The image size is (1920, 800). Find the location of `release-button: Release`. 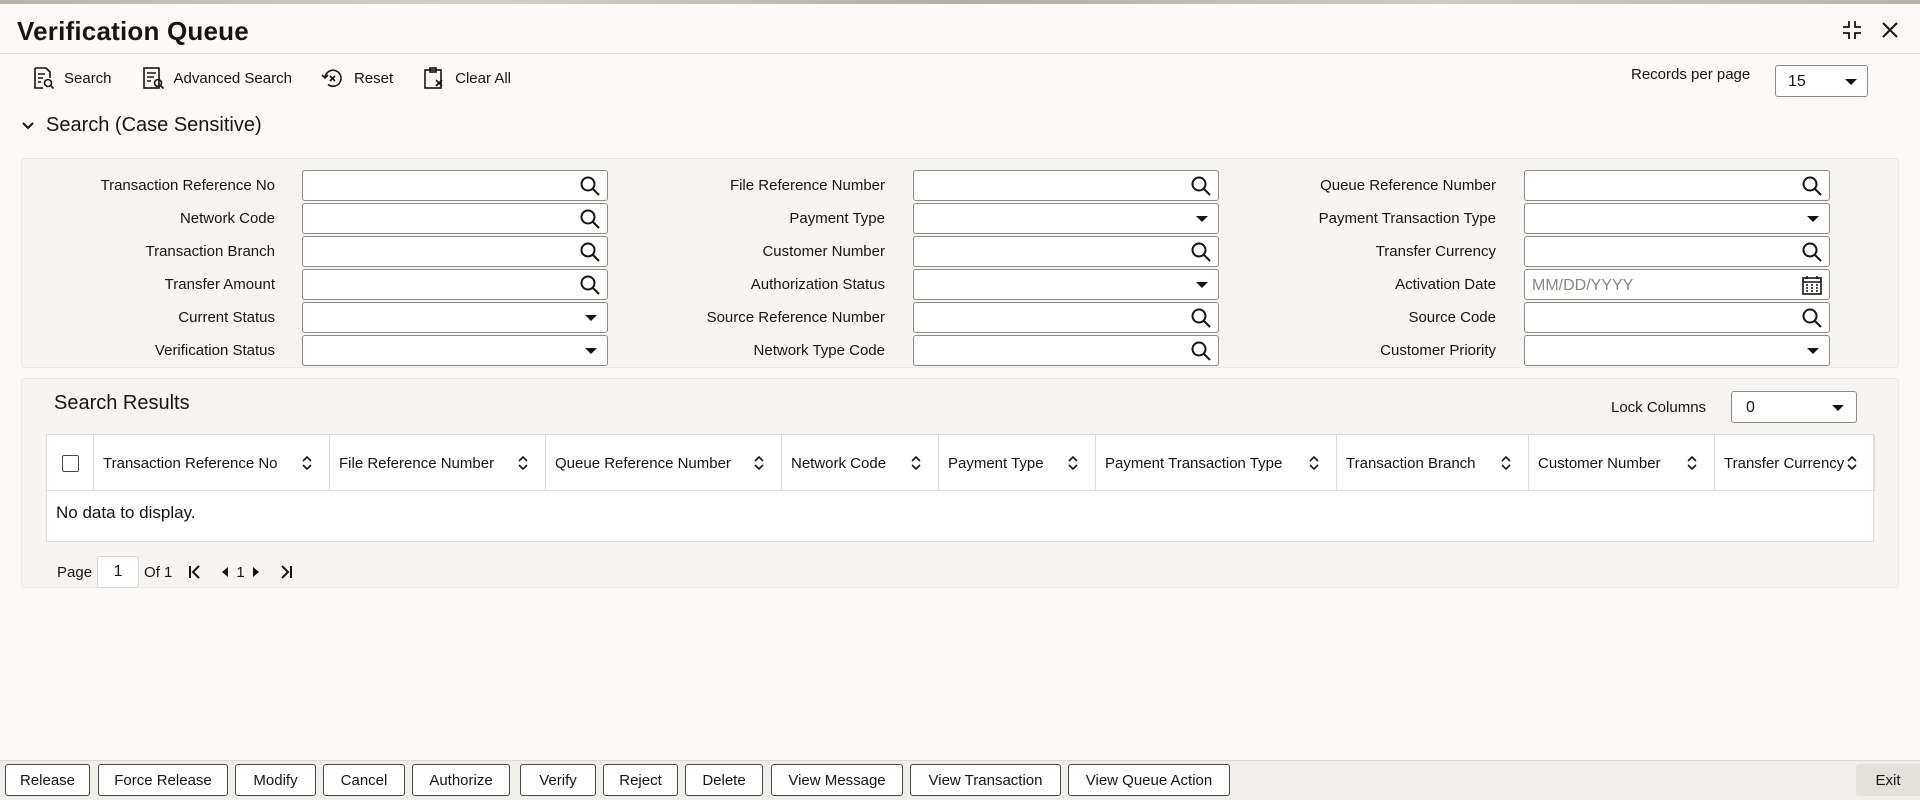

release-button: Release is located at coordinates (47, 780).